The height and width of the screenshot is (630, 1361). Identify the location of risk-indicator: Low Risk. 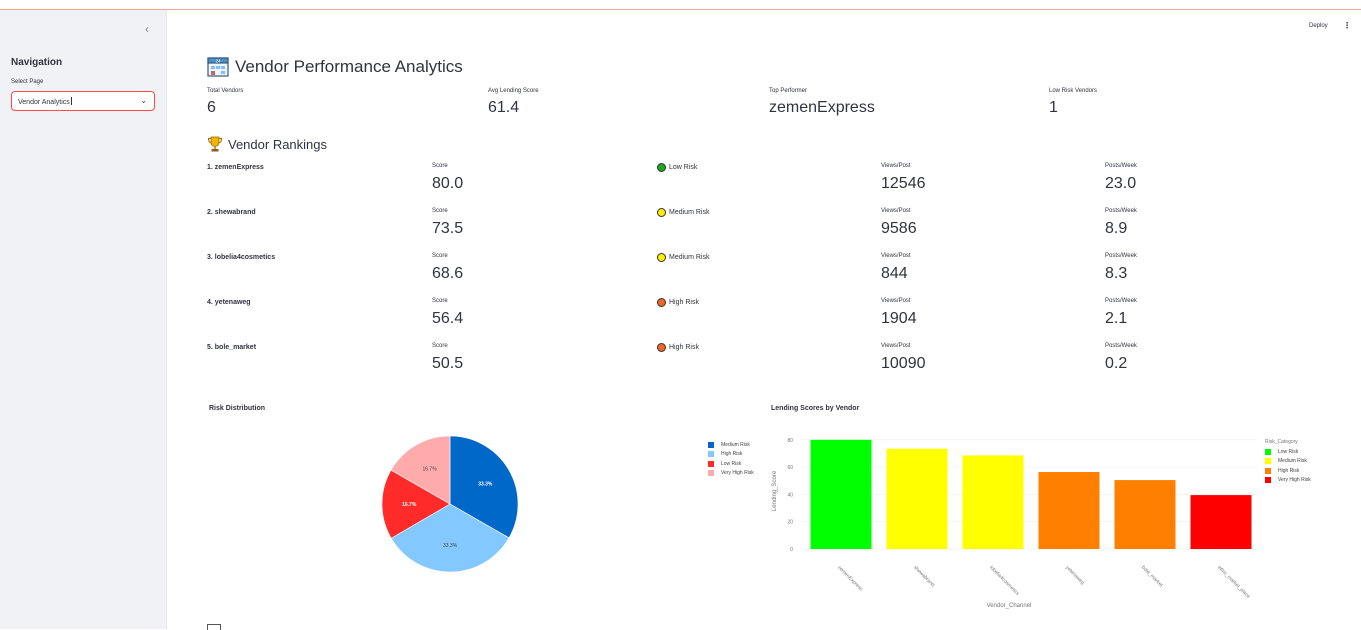
(677, 167).